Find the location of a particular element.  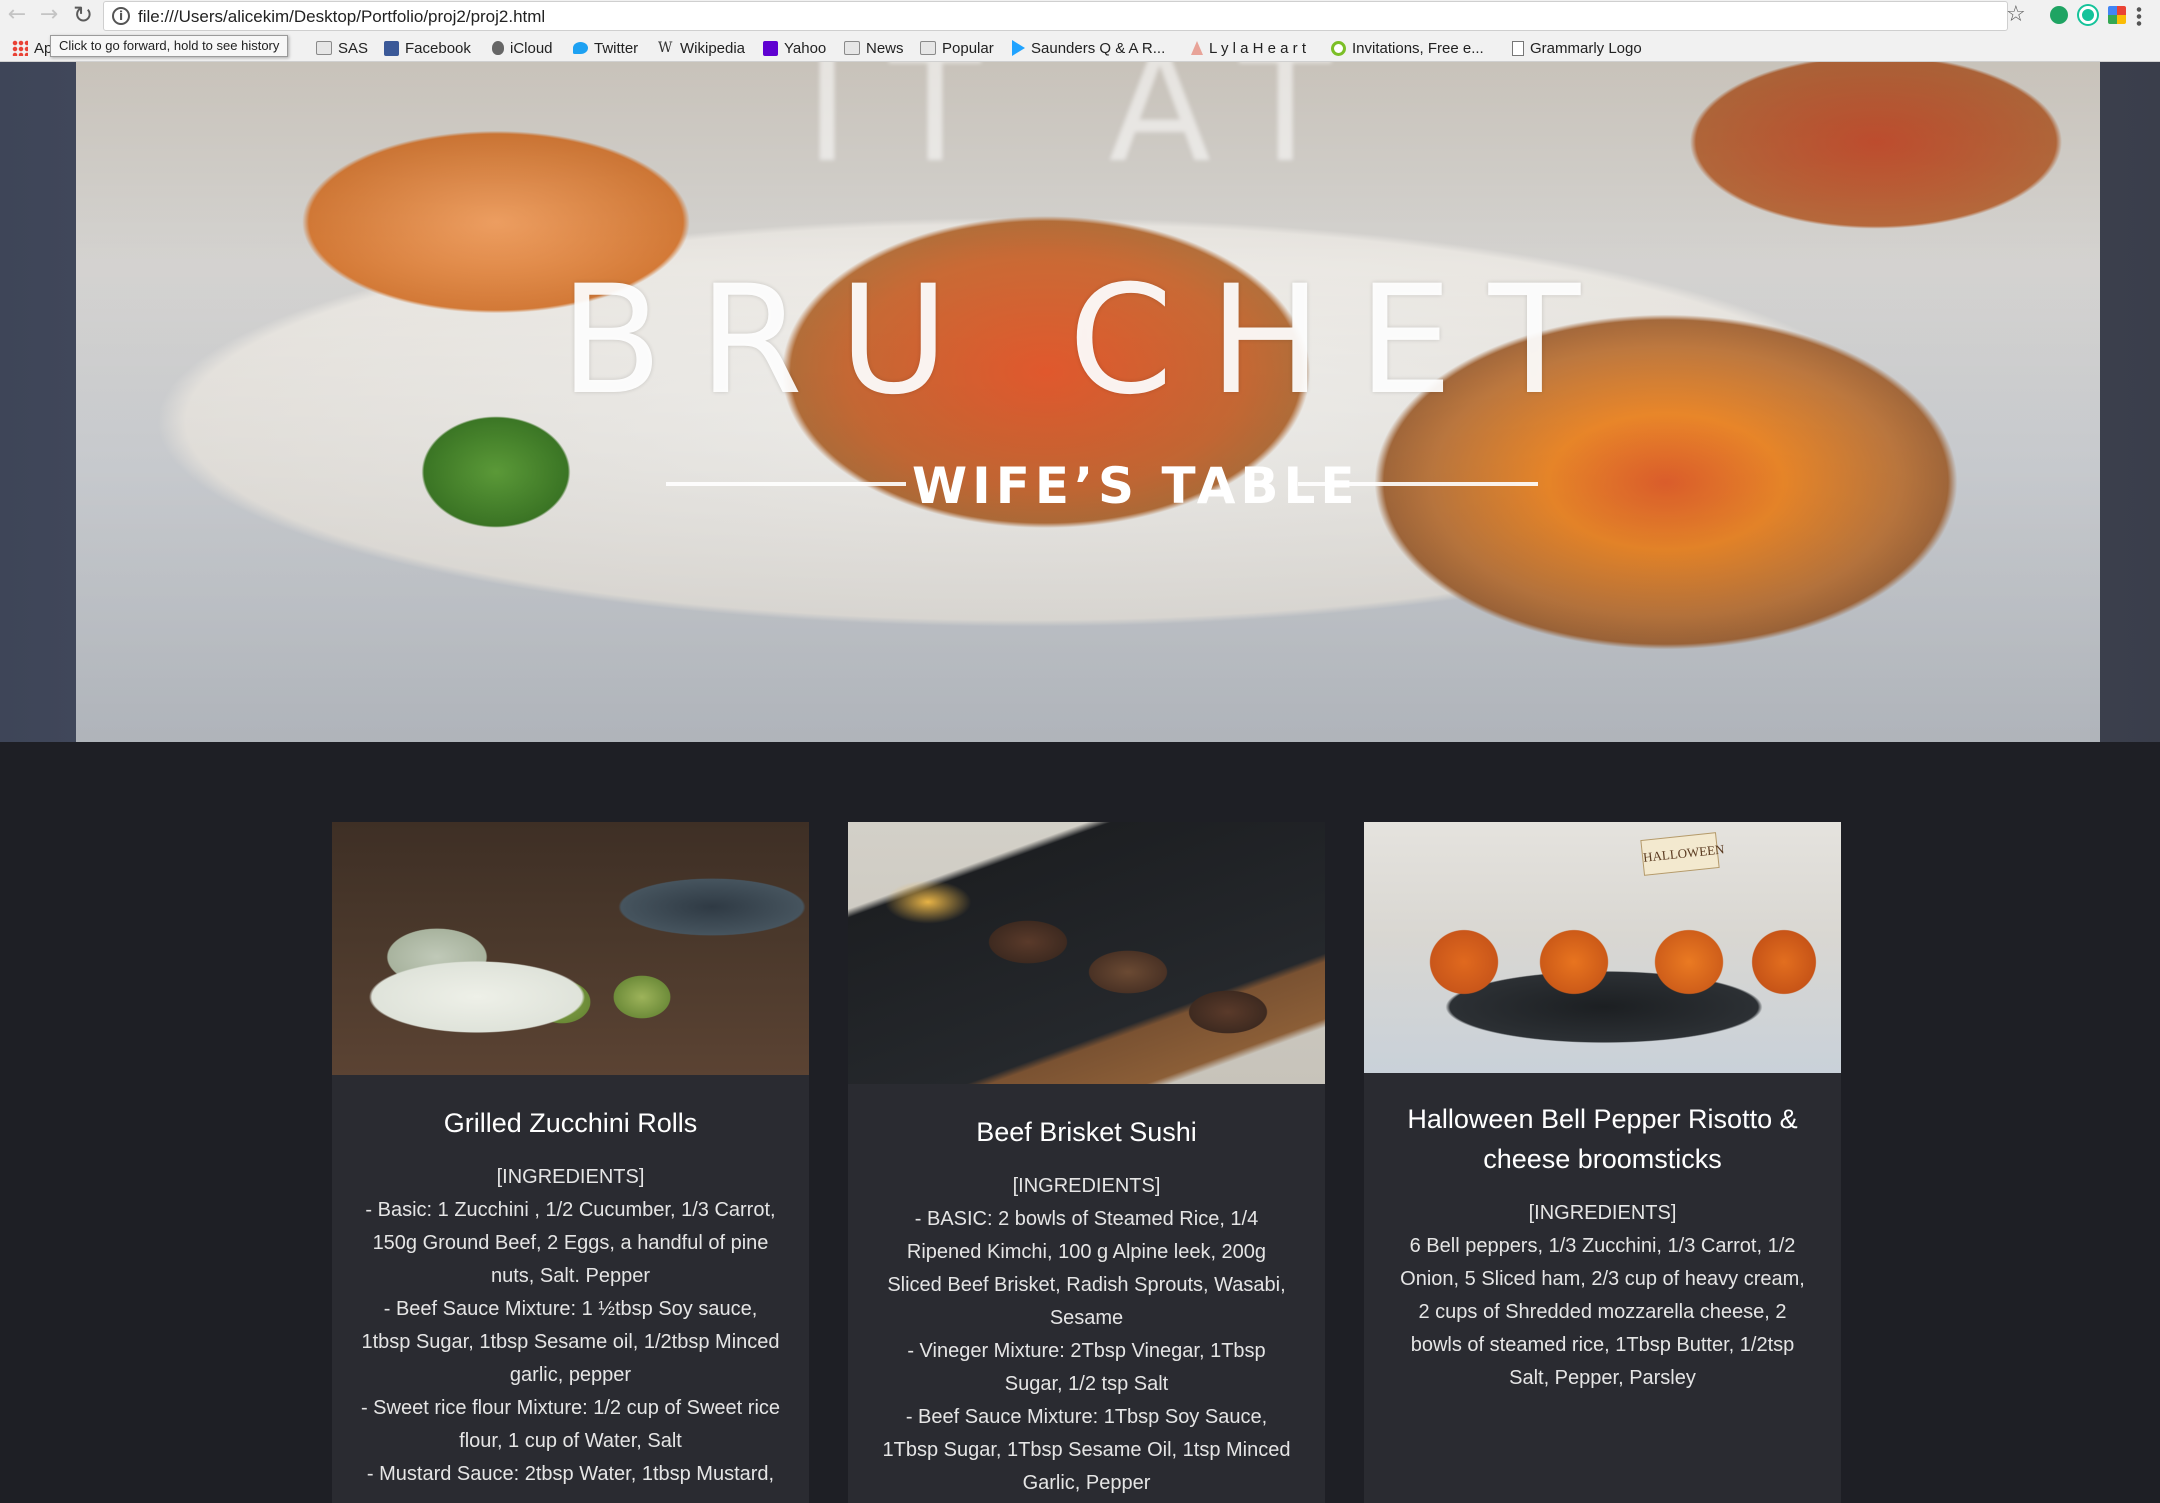

bookmark-icloud: iCloud is located at coordinates (522, 48).